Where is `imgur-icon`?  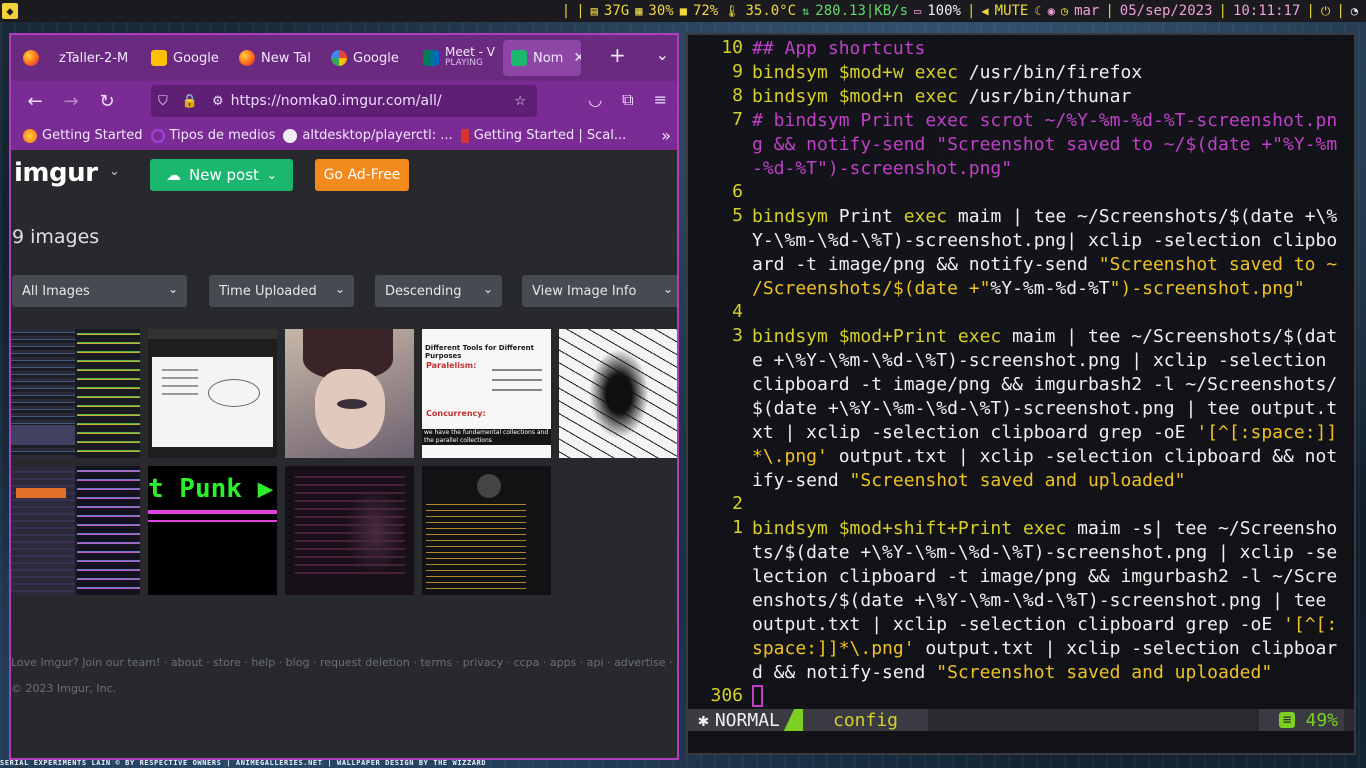 imgur-icon is located at coordinates (519, 58).